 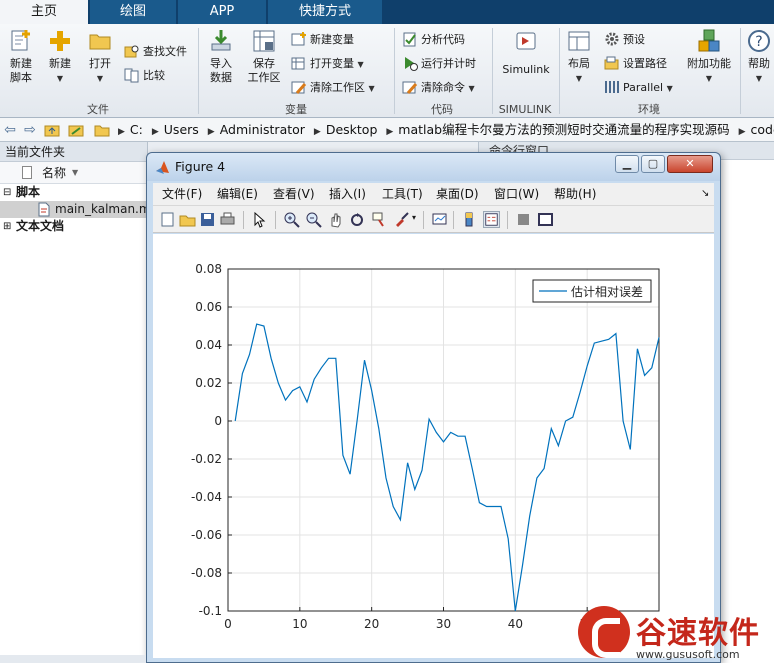 What do you see at coordinates (221, 56) in the screenshot?
I see `import-data-button: 导入 数据` at bounding box center [221, 56].